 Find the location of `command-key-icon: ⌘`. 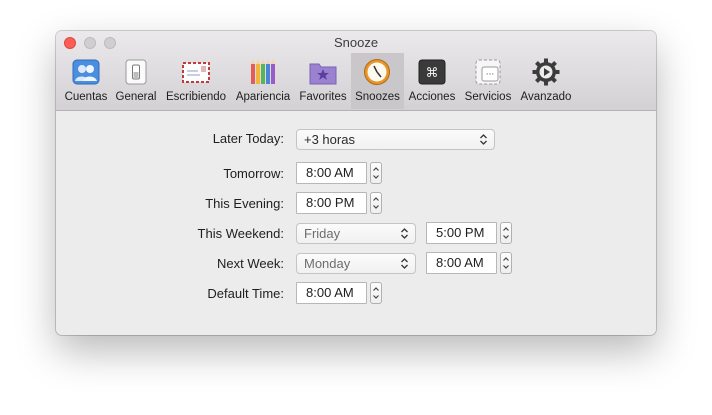

command-key-icon: ⌘ is located at coordinates (432, 72).